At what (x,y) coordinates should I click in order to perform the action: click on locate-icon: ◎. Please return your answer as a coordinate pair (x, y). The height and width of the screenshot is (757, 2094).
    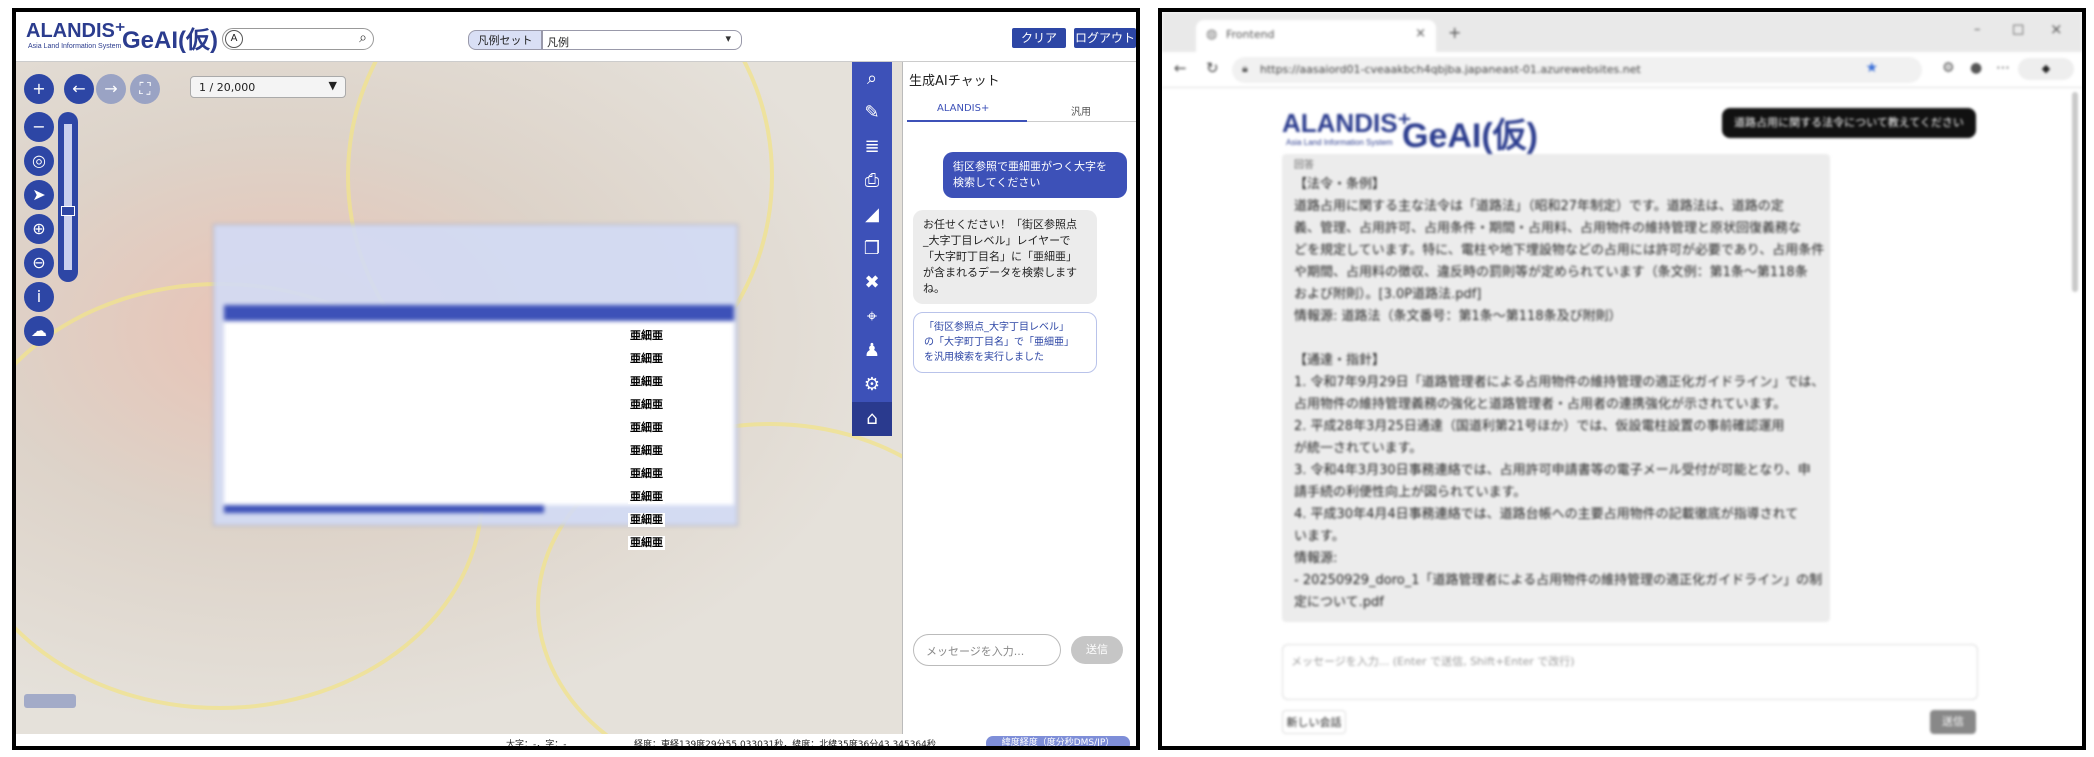
    Looking at the image, I should click on (39, 161).